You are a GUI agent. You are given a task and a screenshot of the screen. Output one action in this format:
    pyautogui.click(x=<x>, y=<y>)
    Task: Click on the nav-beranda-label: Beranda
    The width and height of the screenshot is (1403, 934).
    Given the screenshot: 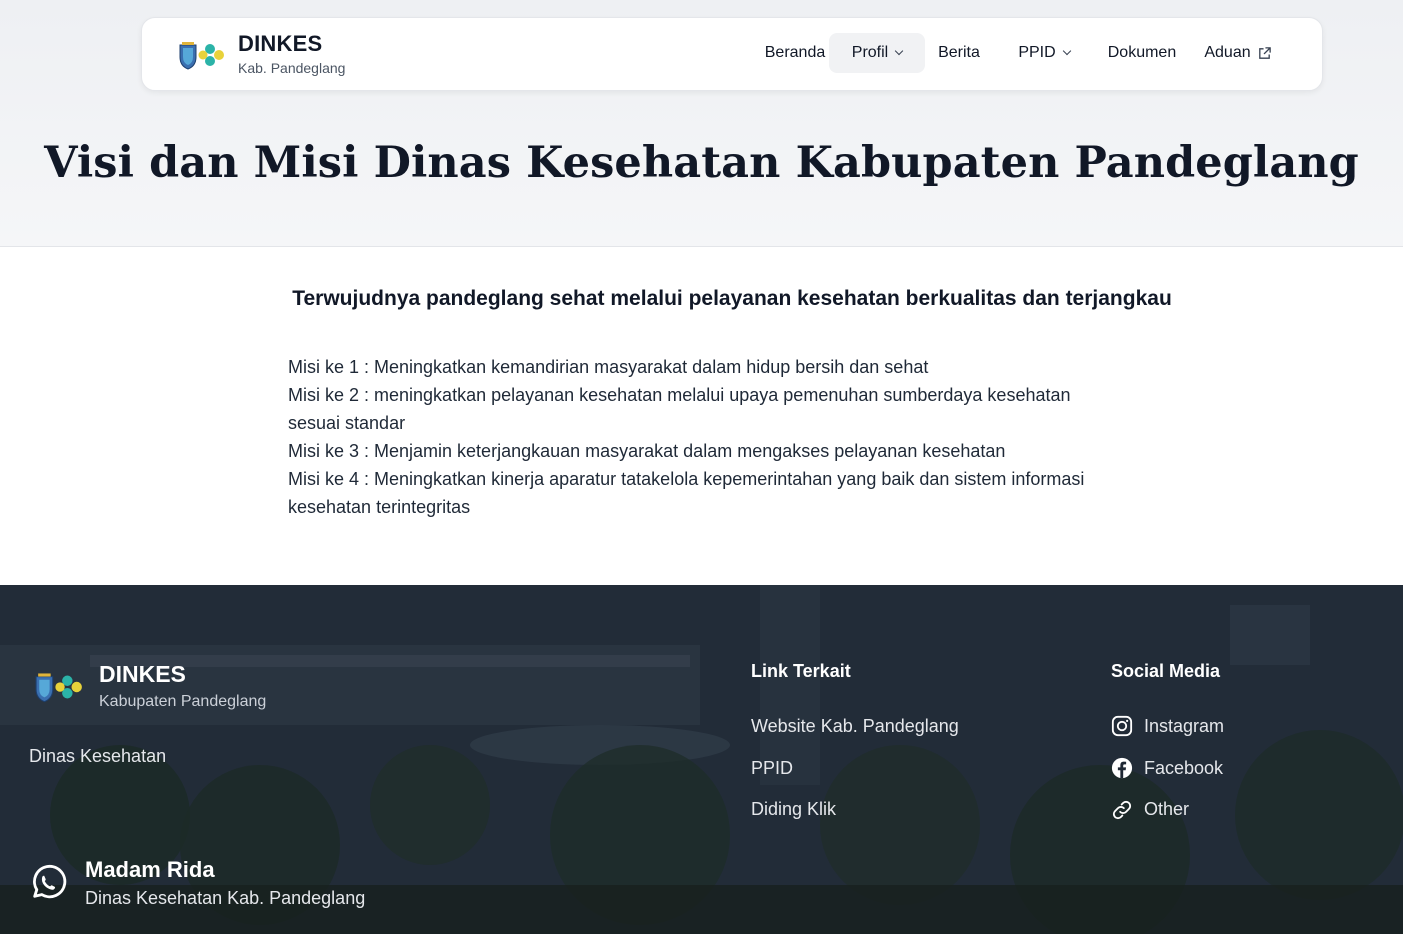 What is the action you would take?
    pyautogui.click(x=795, y=52)
    